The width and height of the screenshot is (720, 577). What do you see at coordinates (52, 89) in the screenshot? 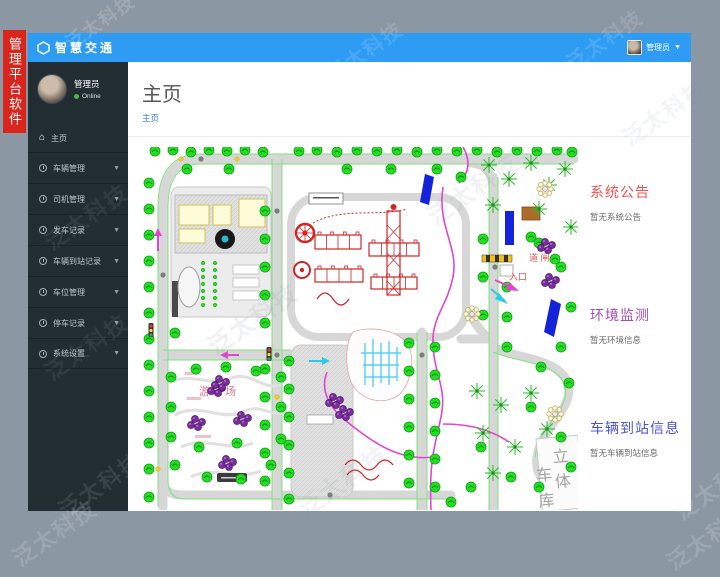
I see `sidebar-avatar` at bounding box center [52, 89].